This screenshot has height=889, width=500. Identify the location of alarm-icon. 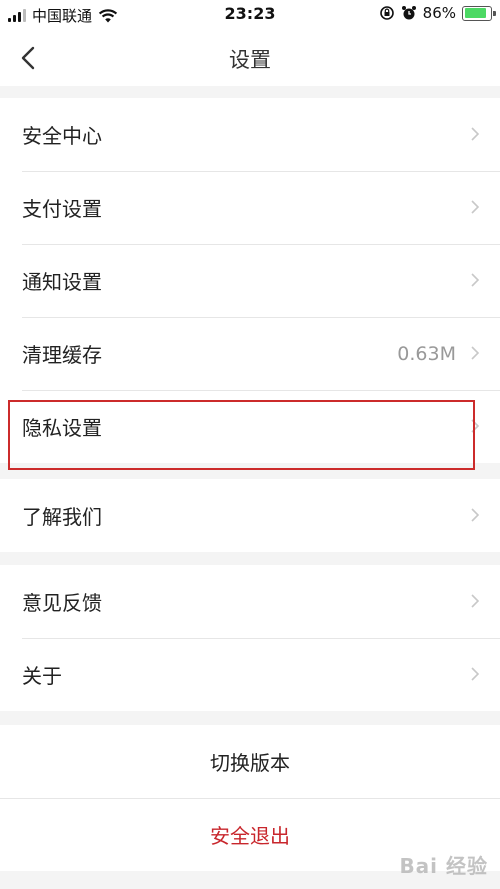
(408, 13).